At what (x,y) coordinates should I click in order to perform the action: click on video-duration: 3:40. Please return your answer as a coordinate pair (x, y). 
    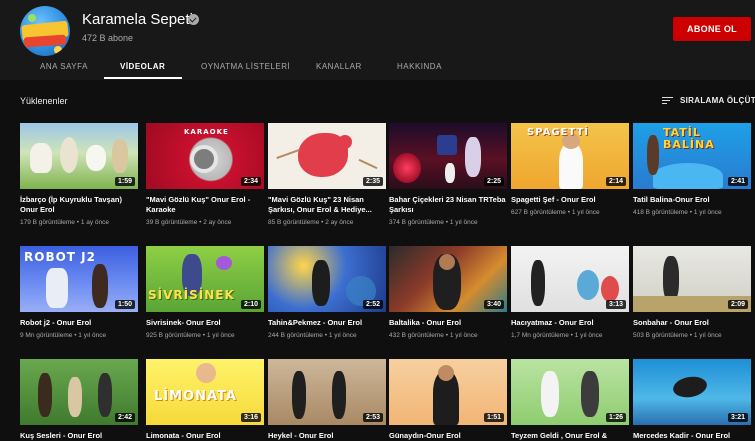
    Looking at the image, I should click on (493, 304).